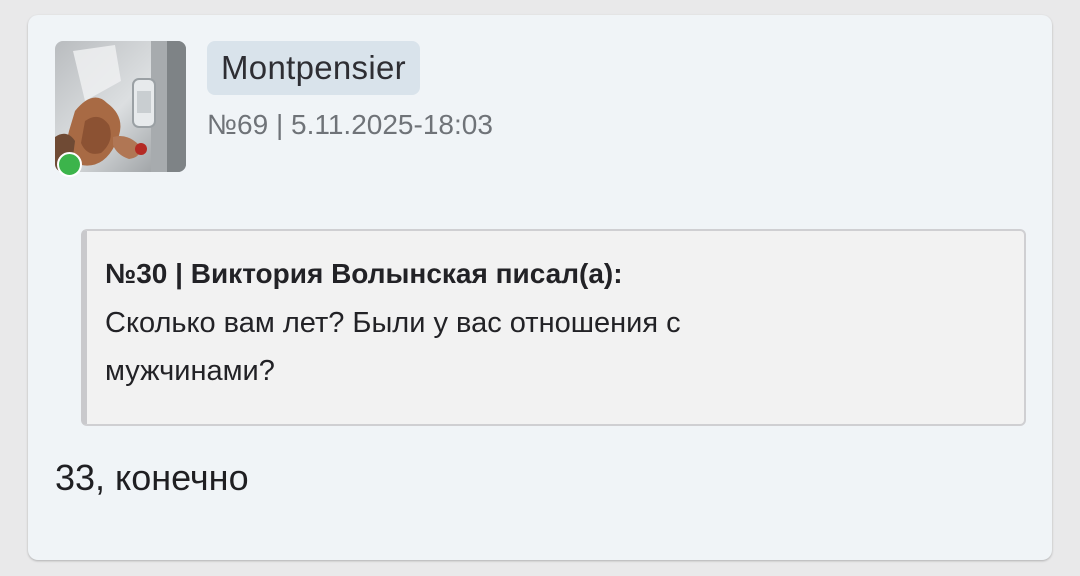 This screenshot has height=576, width=1080. What do you see at coordinates (350, 124) in the screenshot?
I see `post-meta: №69 | 5.11.2025-18:03` at bounding box center [350, 124].